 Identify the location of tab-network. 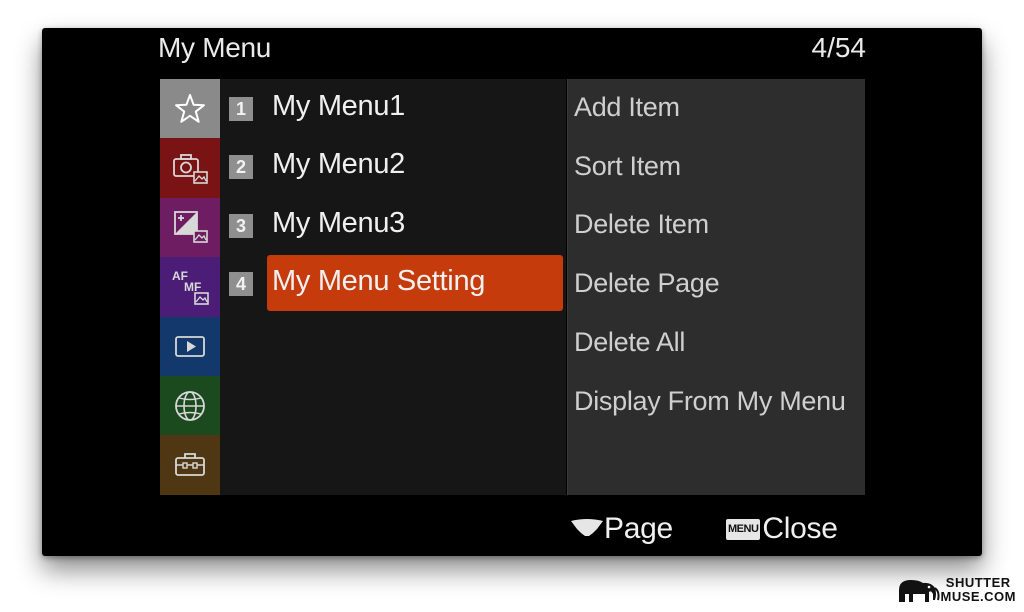
(190, 405).